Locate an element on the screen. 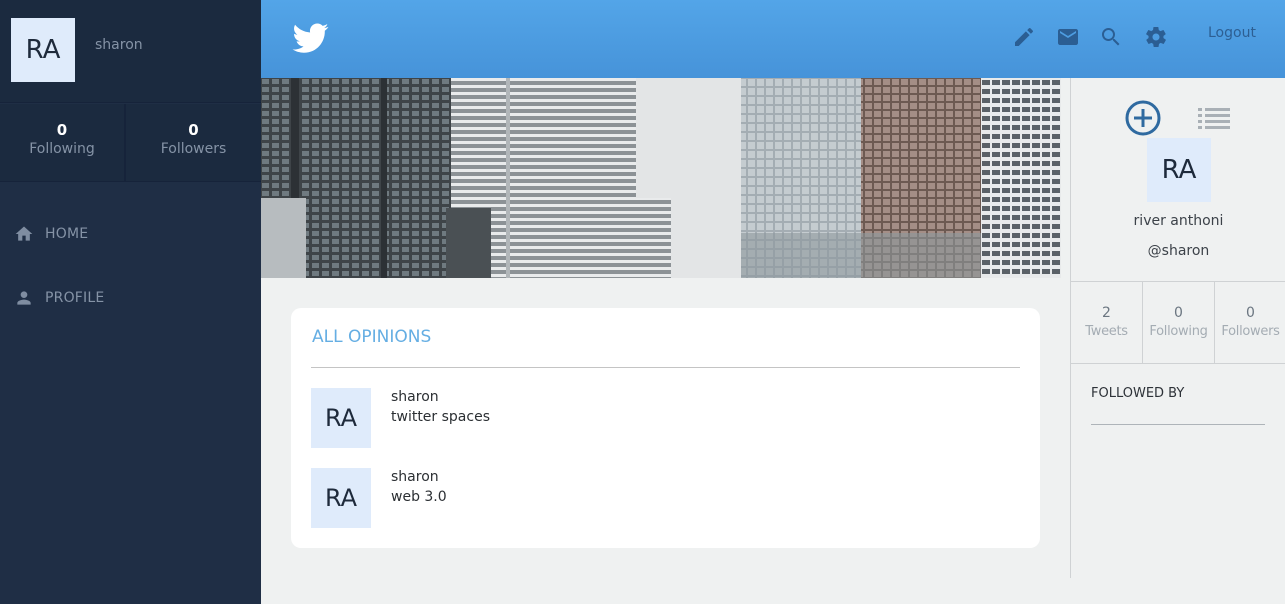 The height and width of the screenshot is (604, 1285). sidebar-stats: 0 Following 0 Followers is located at coordinates (130, 143).